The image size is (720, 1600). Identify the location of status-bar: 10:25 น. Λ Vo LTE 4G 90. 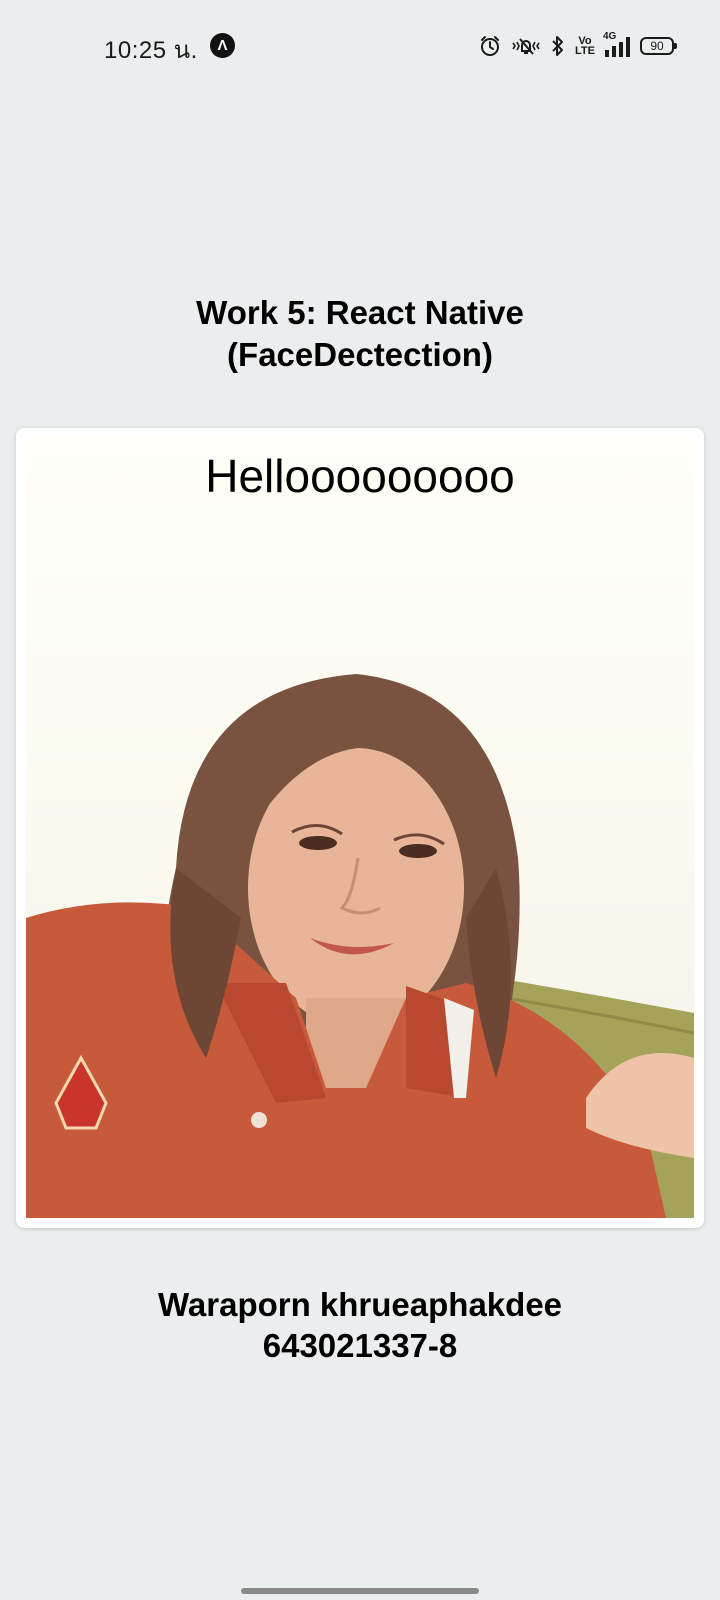
(360, 46).